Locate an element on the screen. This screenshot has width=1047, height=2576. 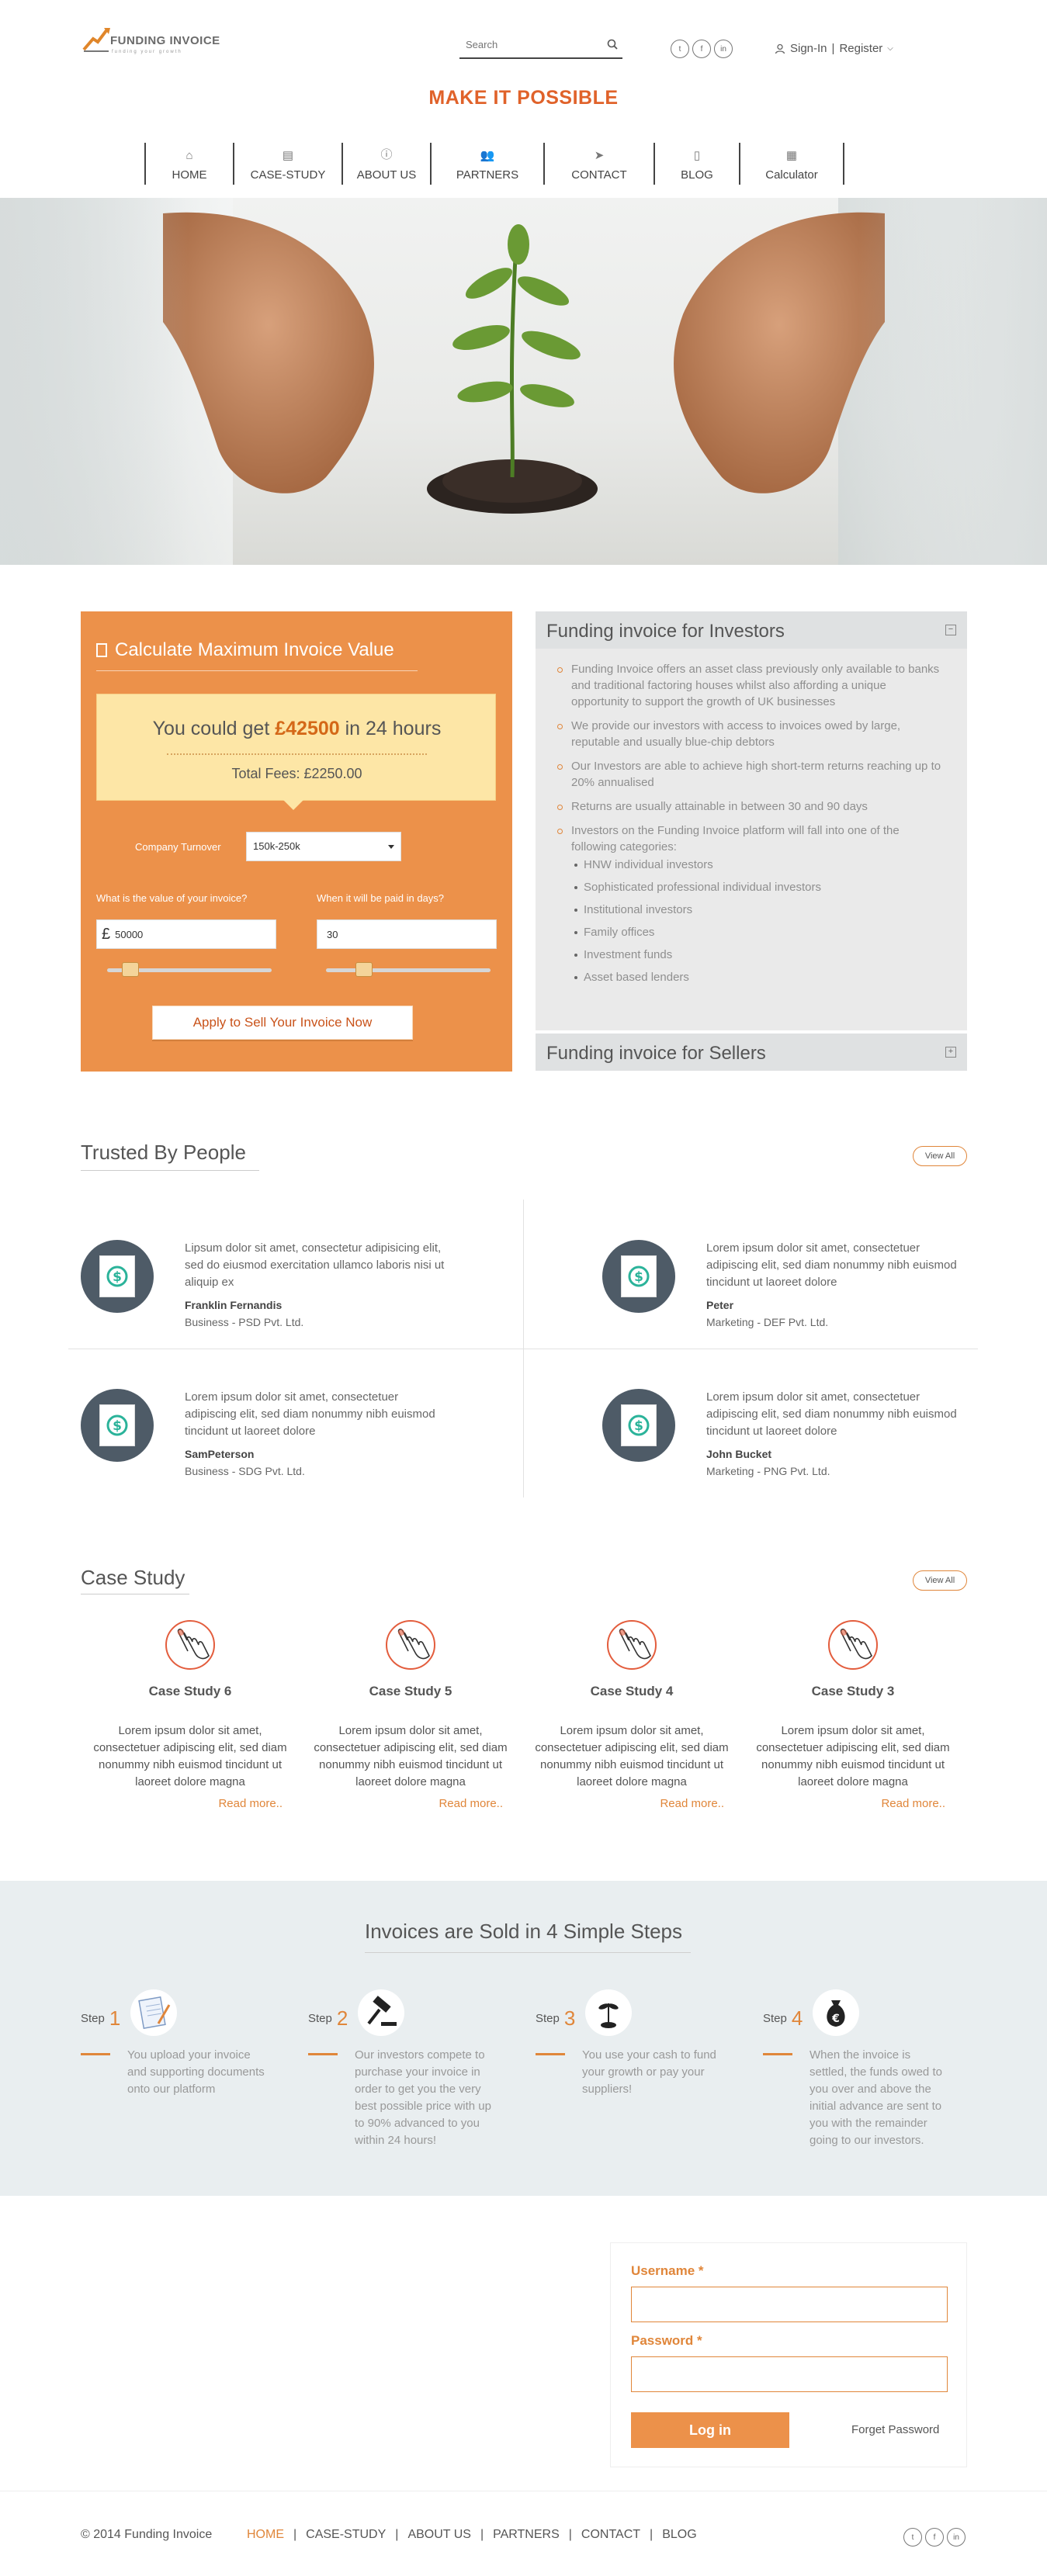
days-slider-handle is located at coordinates (364, 969).